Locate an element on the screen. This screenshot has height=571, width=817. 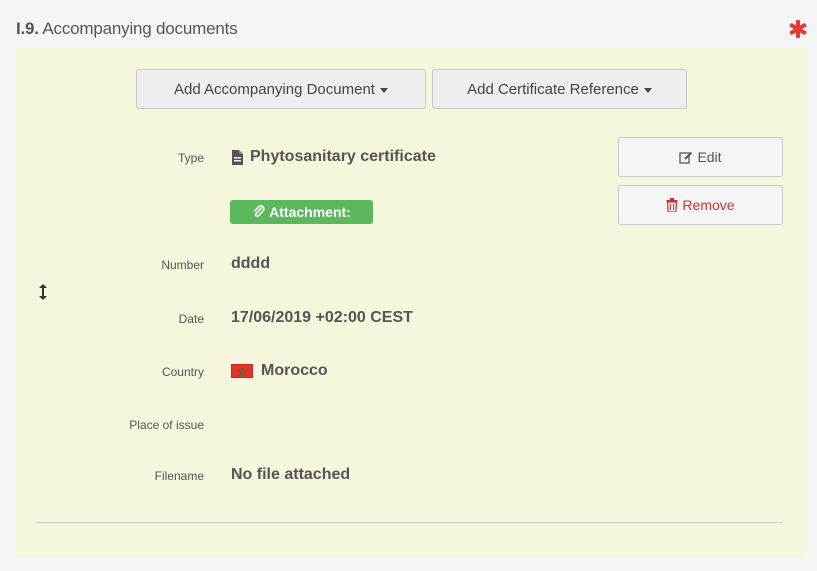
trash-icon is located at coordinates (672, 205).